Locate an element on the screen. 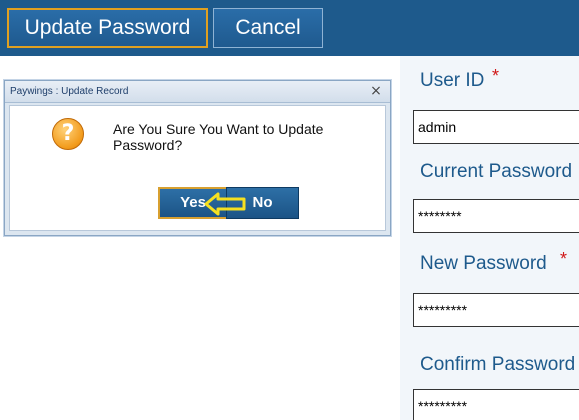 The width and height of the screenshot is (579, 420). current-password-label: Current Password is located at coordinates (496, 171).